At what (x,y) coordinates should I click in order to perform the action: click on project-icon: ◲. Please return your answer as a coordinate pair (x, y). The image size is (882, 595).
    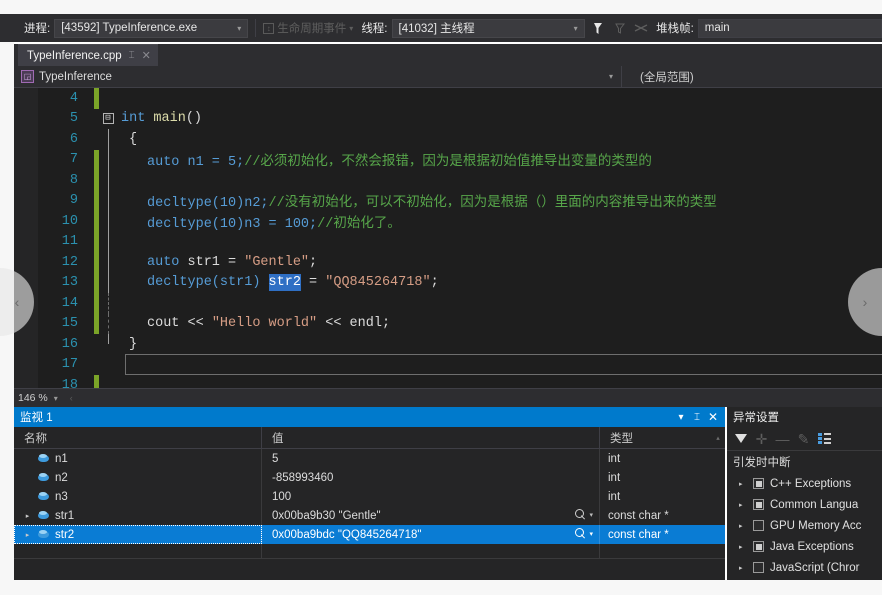
    Looking at the image, I should click on (27, 76).